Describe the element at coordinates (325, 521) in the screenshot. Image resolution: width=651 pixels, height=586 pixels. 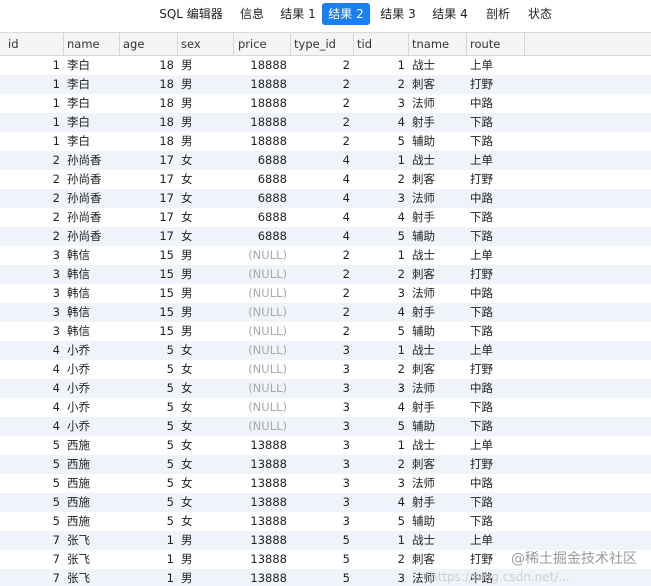
I see `table-row: 5 西施 5 女 13888 3 5 辅助 下路` at that location.